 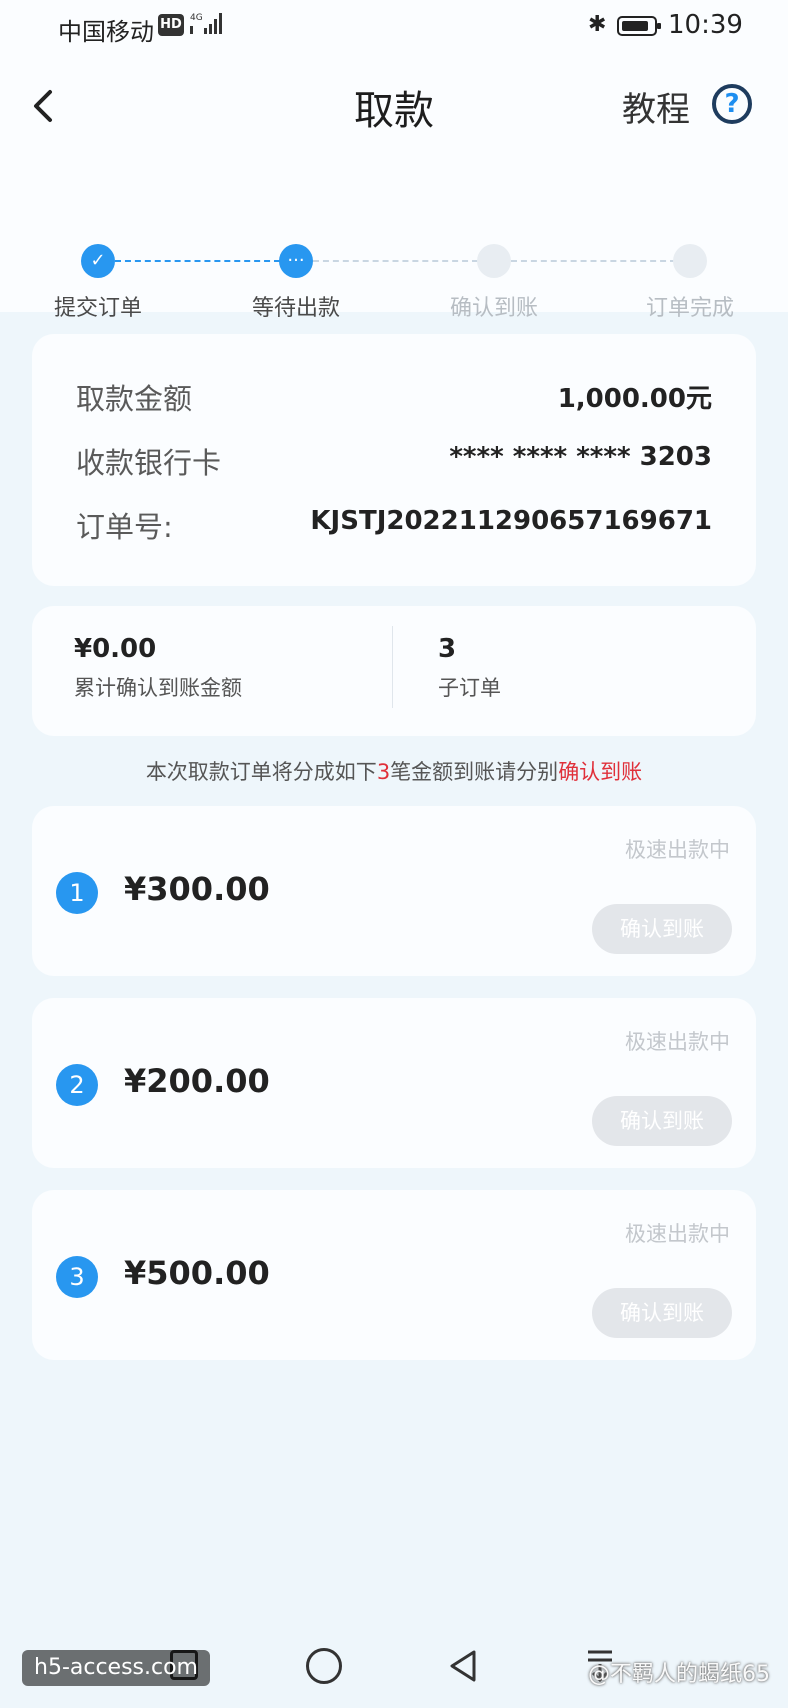 I want to click on carrier-name: 中国移动, so click(x=106, y=32).